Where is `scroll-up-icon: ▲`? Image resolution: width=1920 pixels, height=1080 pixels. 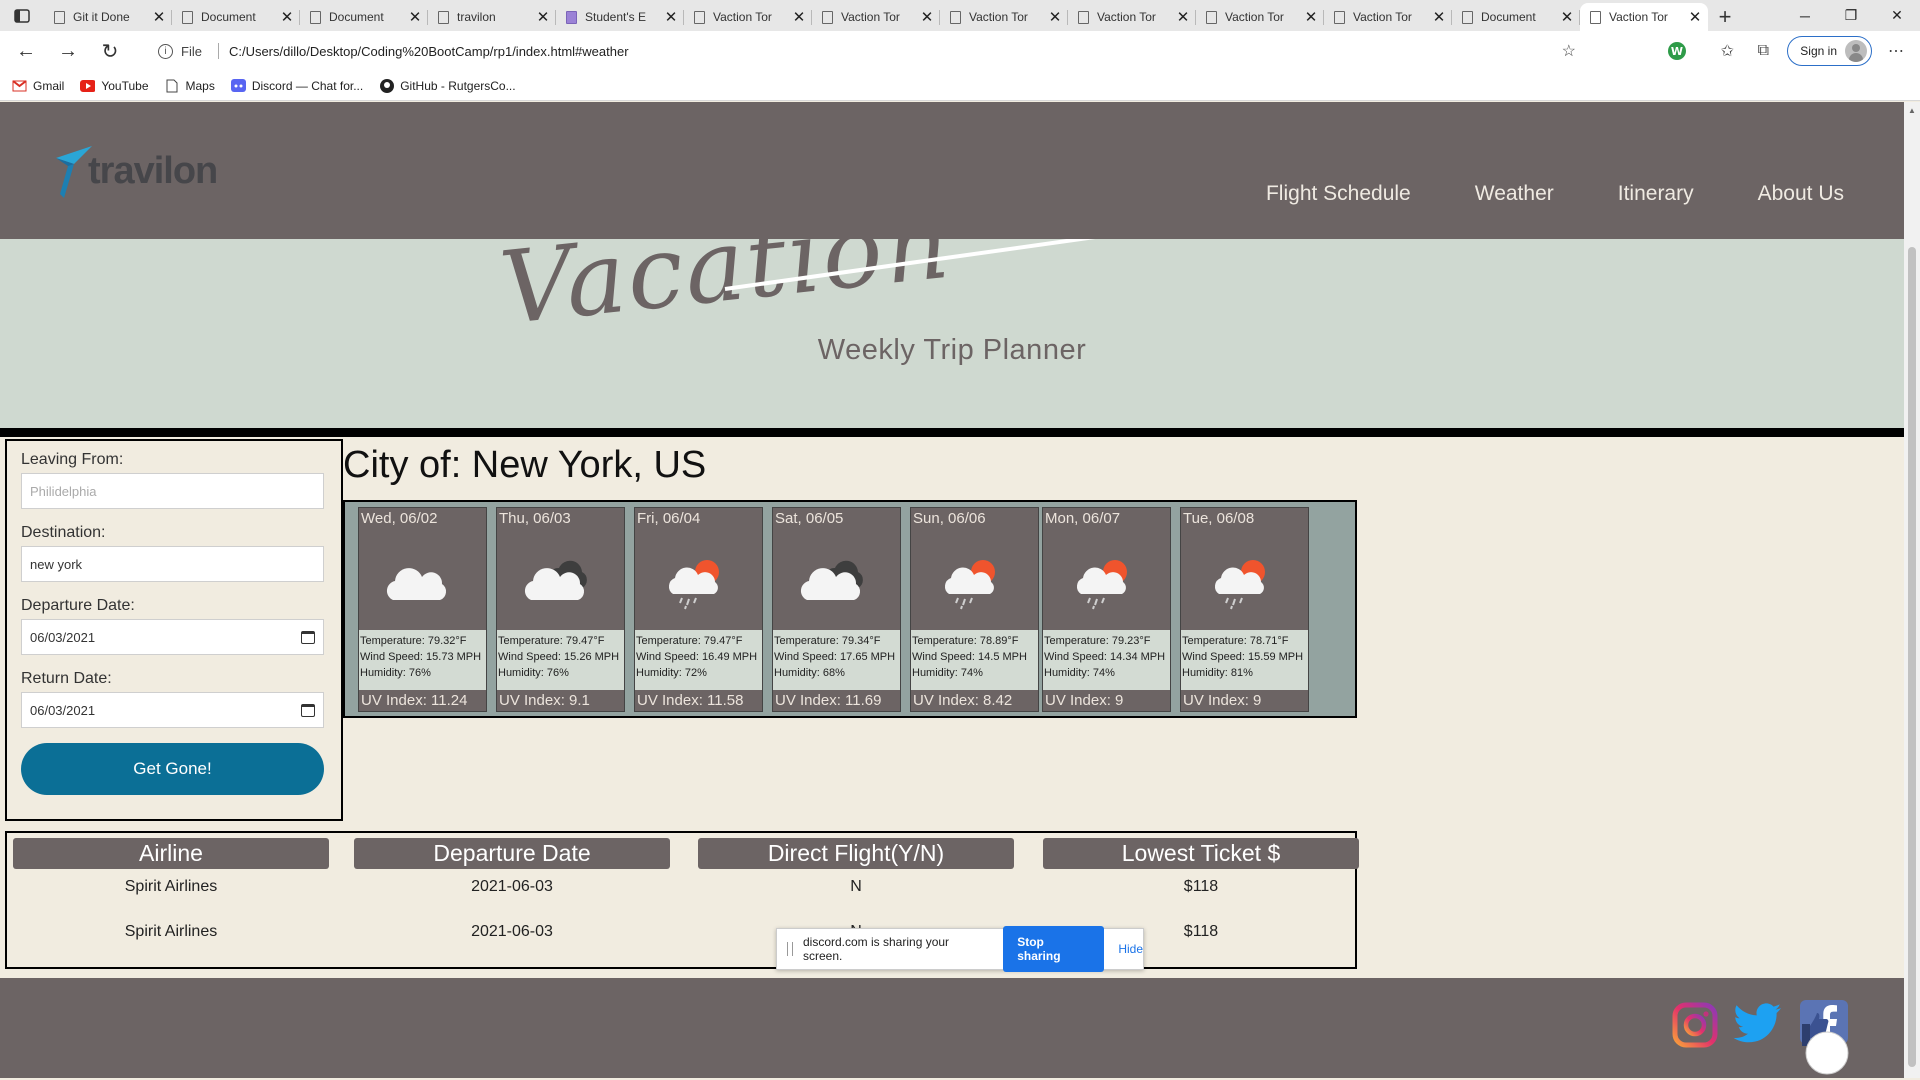
scroll-up-icon: ▲ is located at coordinates (1912, 110).